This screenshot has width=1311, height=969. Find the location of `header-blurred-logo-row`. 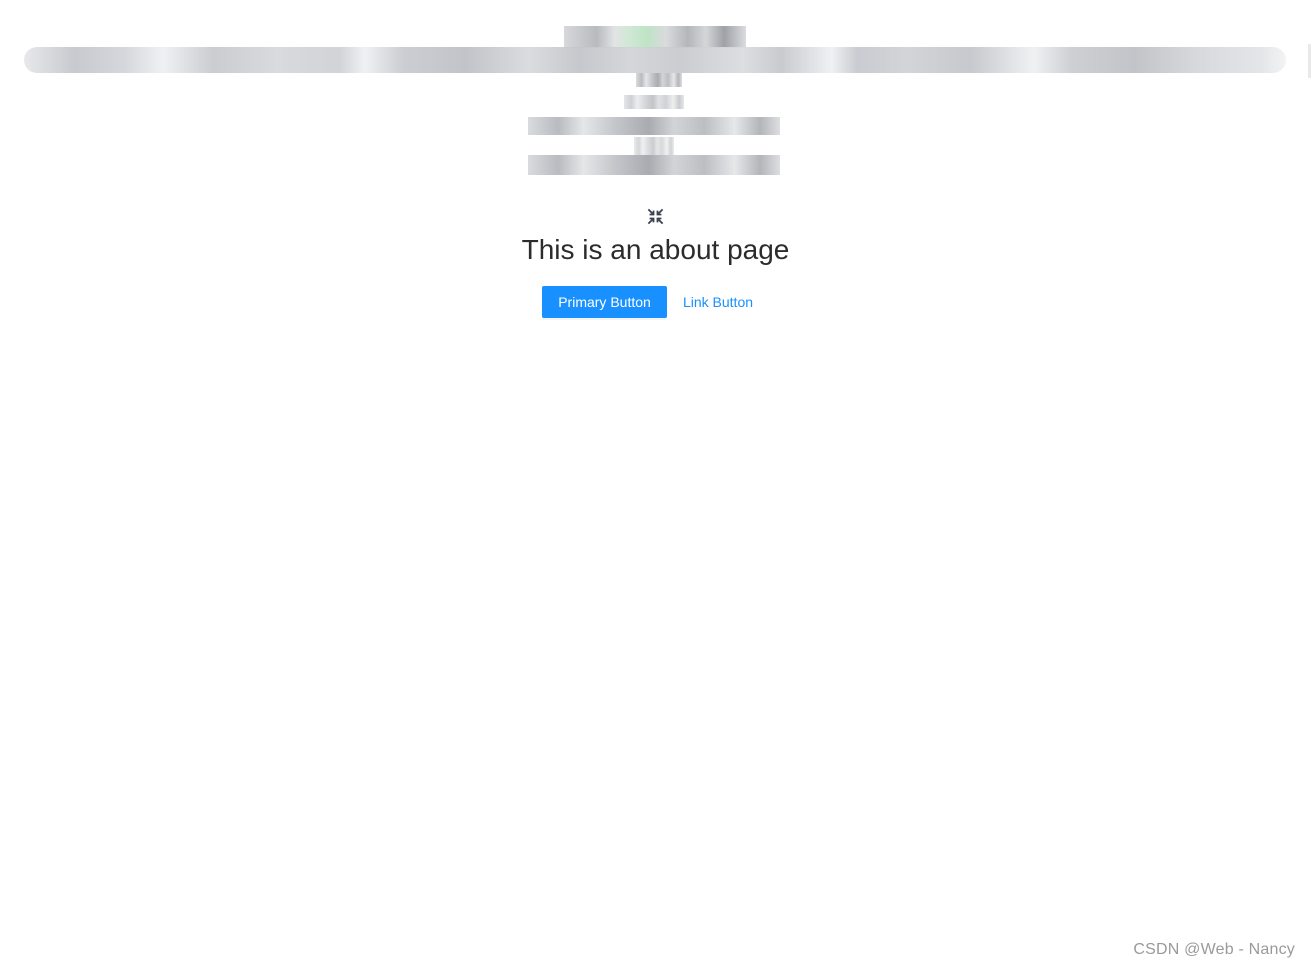

header-blurred-logo-row is located at coordinates (655, 37).